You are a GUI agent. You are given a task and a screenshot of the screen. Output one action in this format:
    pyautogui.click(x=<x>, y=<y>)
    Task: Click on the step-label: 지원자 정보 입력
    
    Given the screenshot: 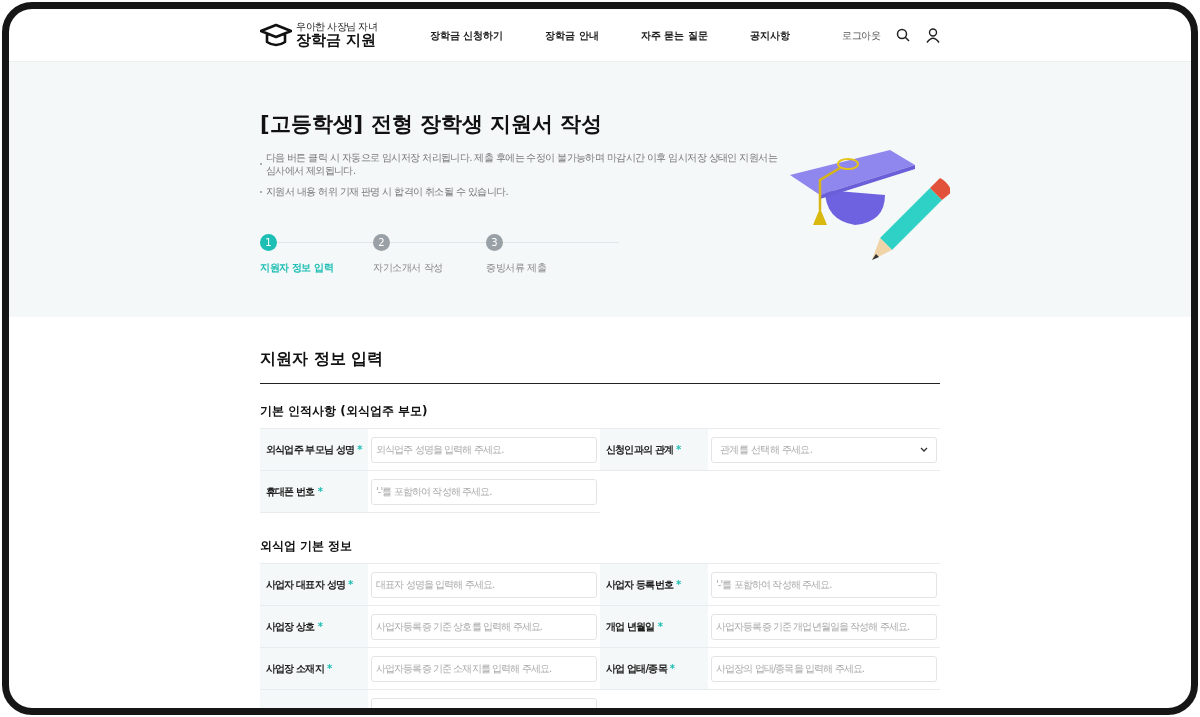 What is the action you would take?
    pyautogui.click(x=316, y=268)
    